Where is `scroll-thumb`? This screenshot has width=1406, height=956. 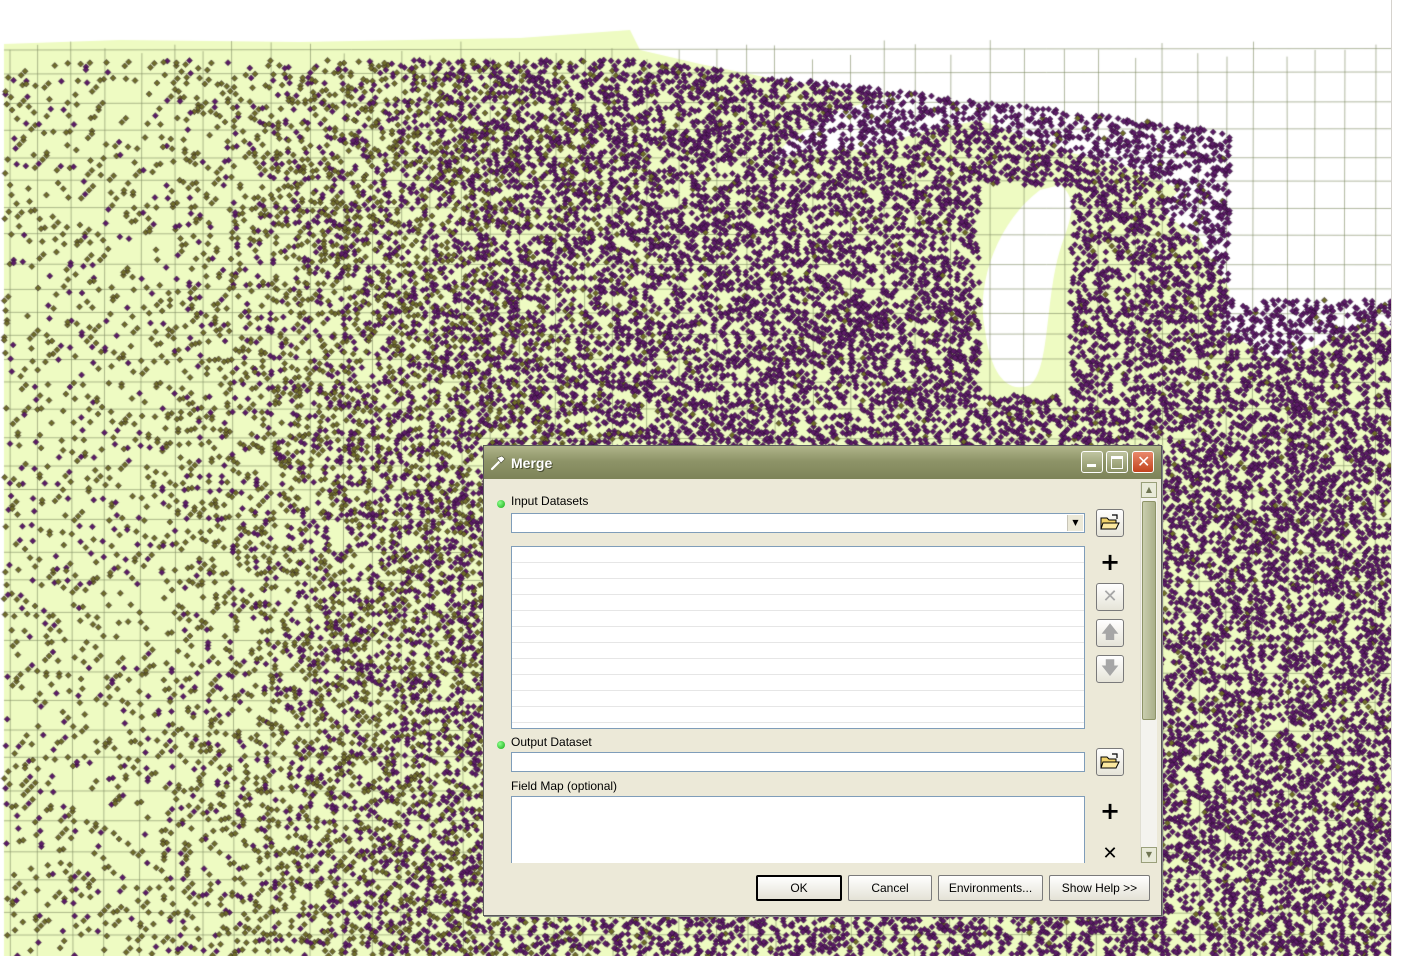
scroll-thumb is located at coordinates (1149, 610).